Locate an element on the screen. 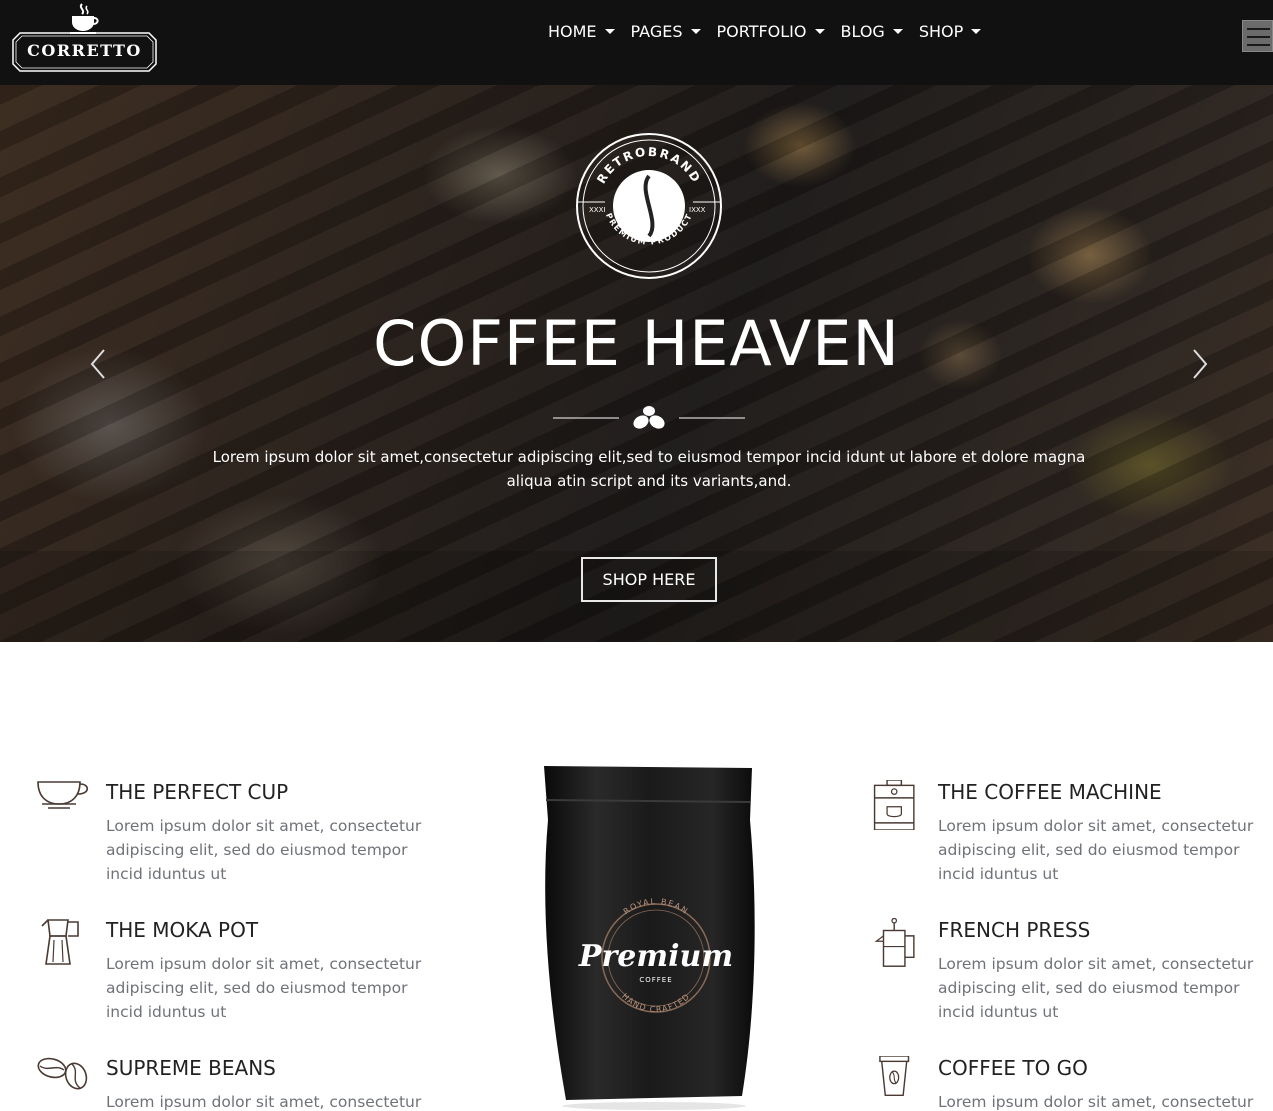  badge-left-mark: XXXI is located at coordinates (597, 210).